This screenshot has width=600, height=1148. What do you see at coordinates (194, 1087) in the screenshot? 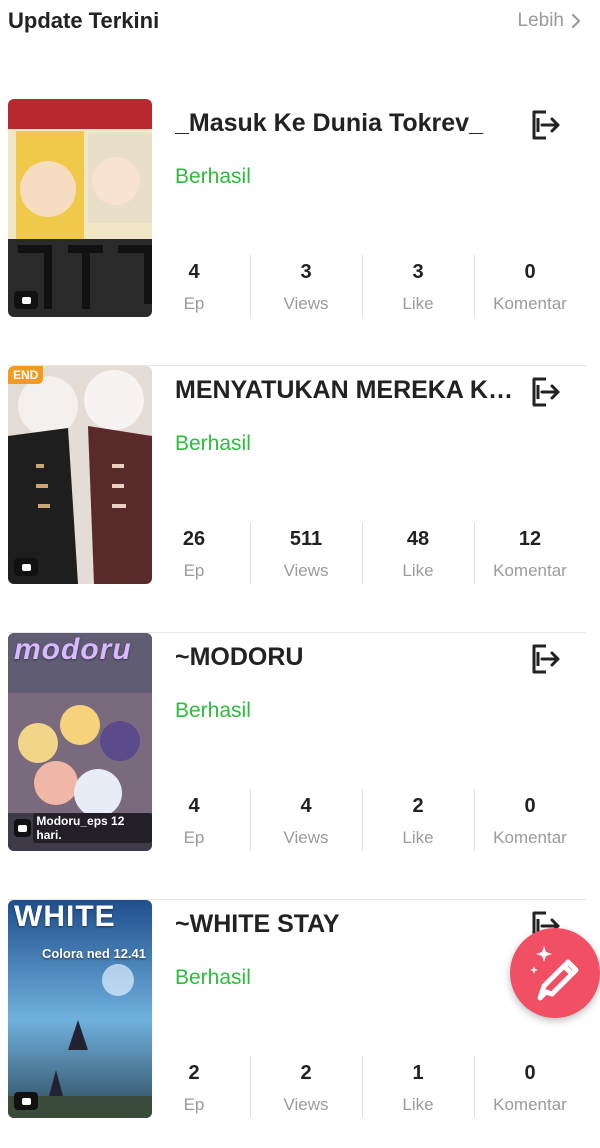
I see `stat-episodes: 2 Ep` at bounding box center [194, 1087].